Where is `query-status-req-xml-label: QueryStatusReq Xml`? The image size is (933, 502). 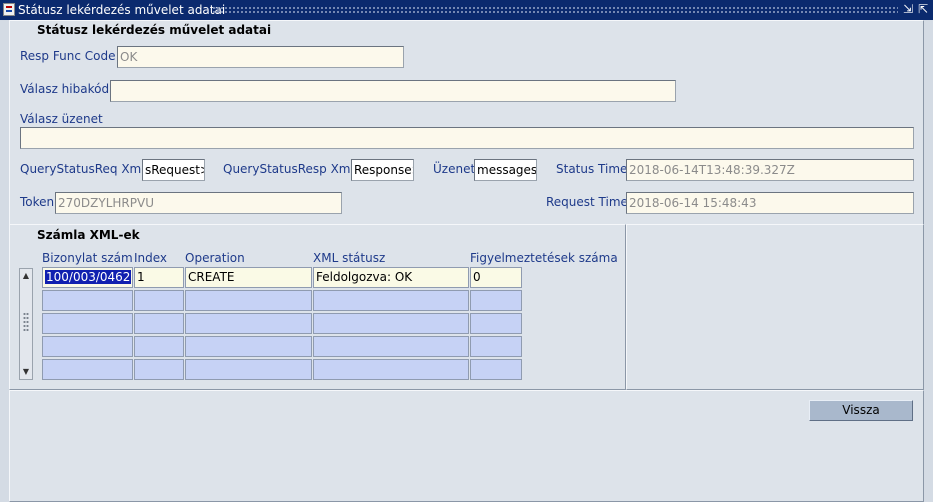 query-status-req-xml-label: QueryStatusReq Xml is located at coordinates (82, 169).